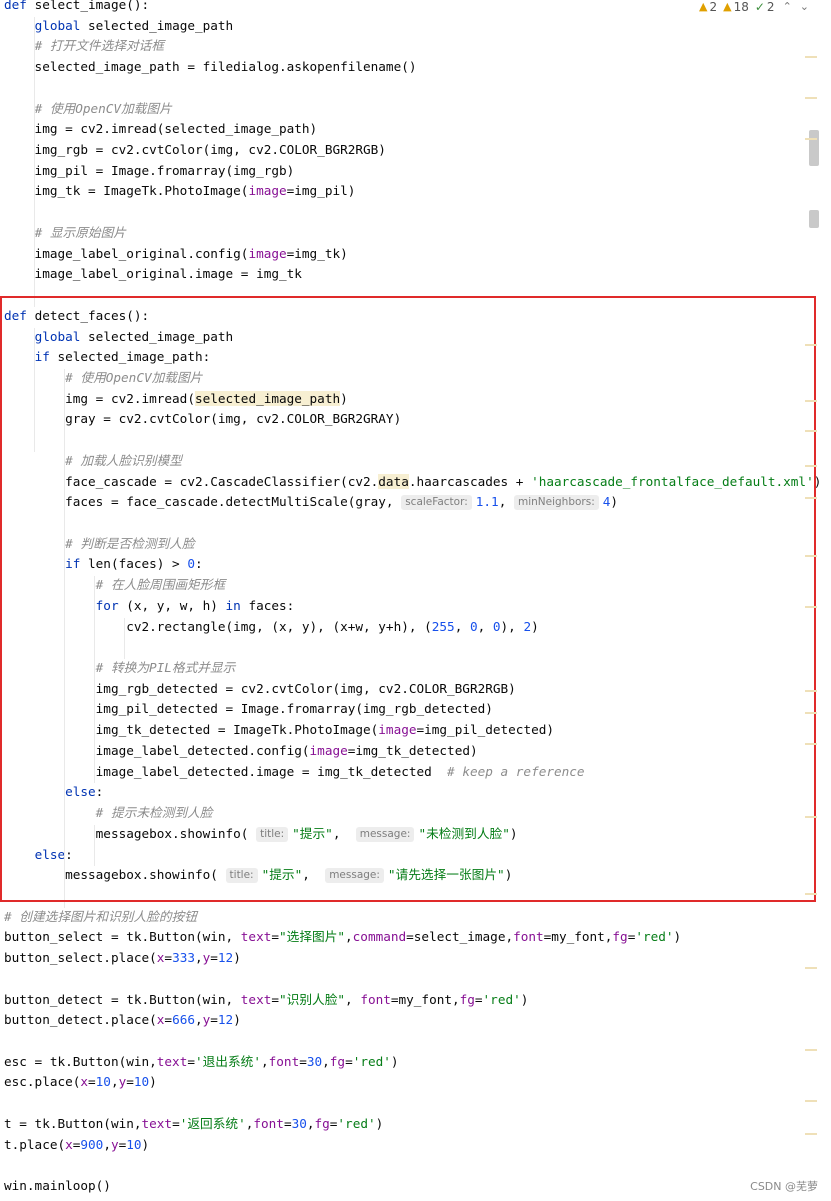  I want to click on code-token: 900, so click(92, 1144).